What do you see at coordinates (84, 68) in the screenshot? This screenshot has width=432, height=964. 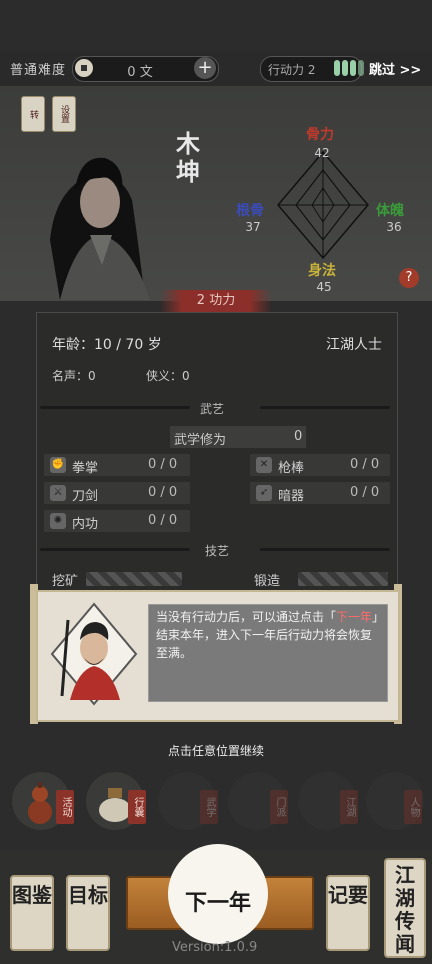 I see `coin-icon` at bounding box center [84, 68].